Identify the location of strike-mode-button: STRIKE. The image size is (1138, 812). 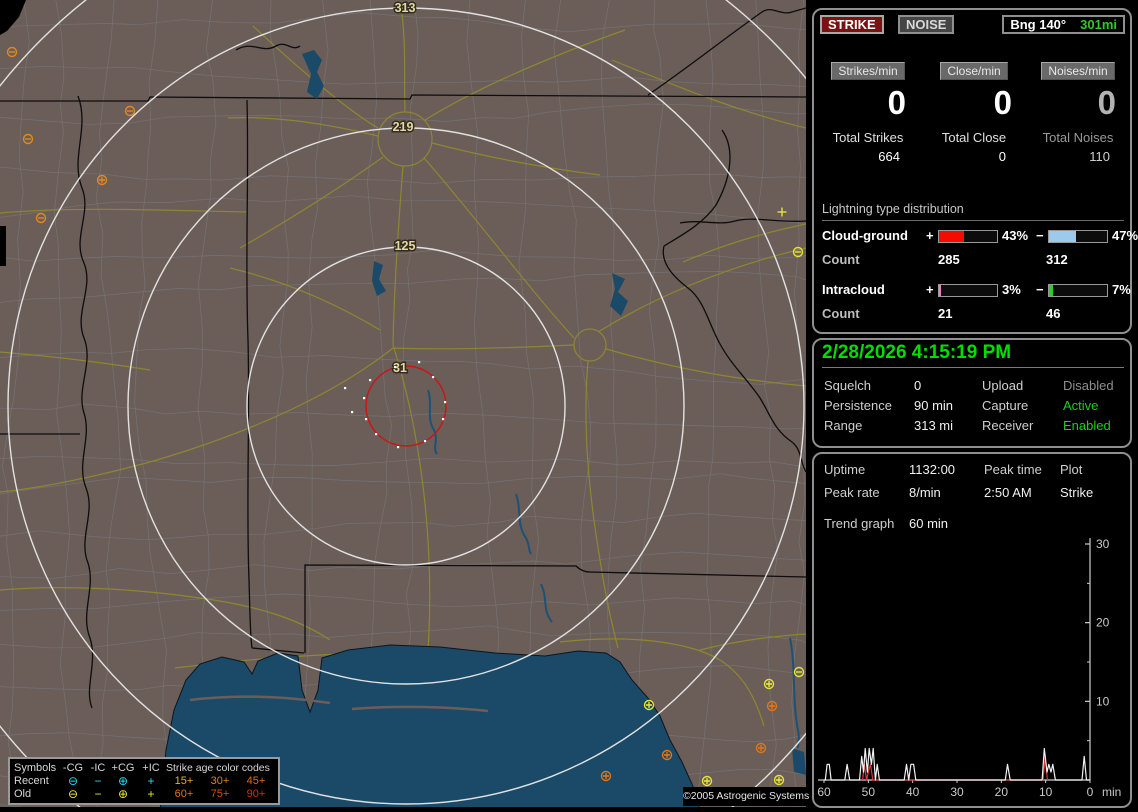
(852, 24).